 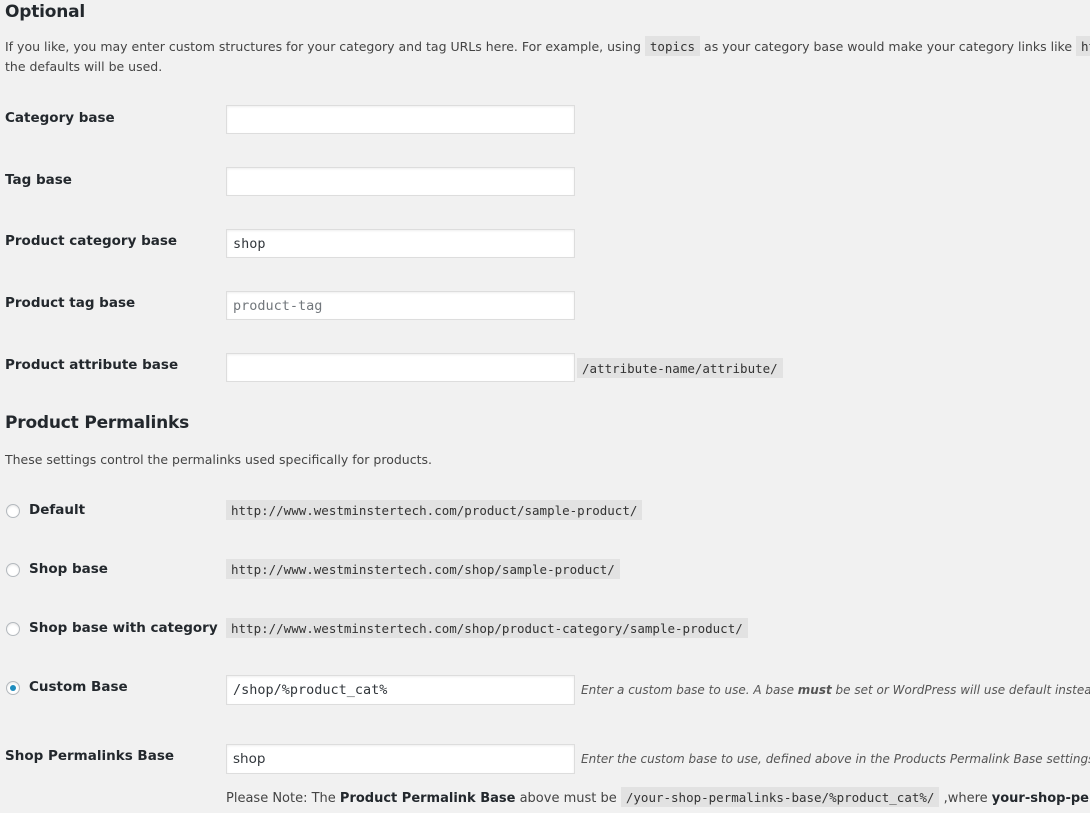 I want to click on optional-heading: Optional, so click(x=45, y=12).